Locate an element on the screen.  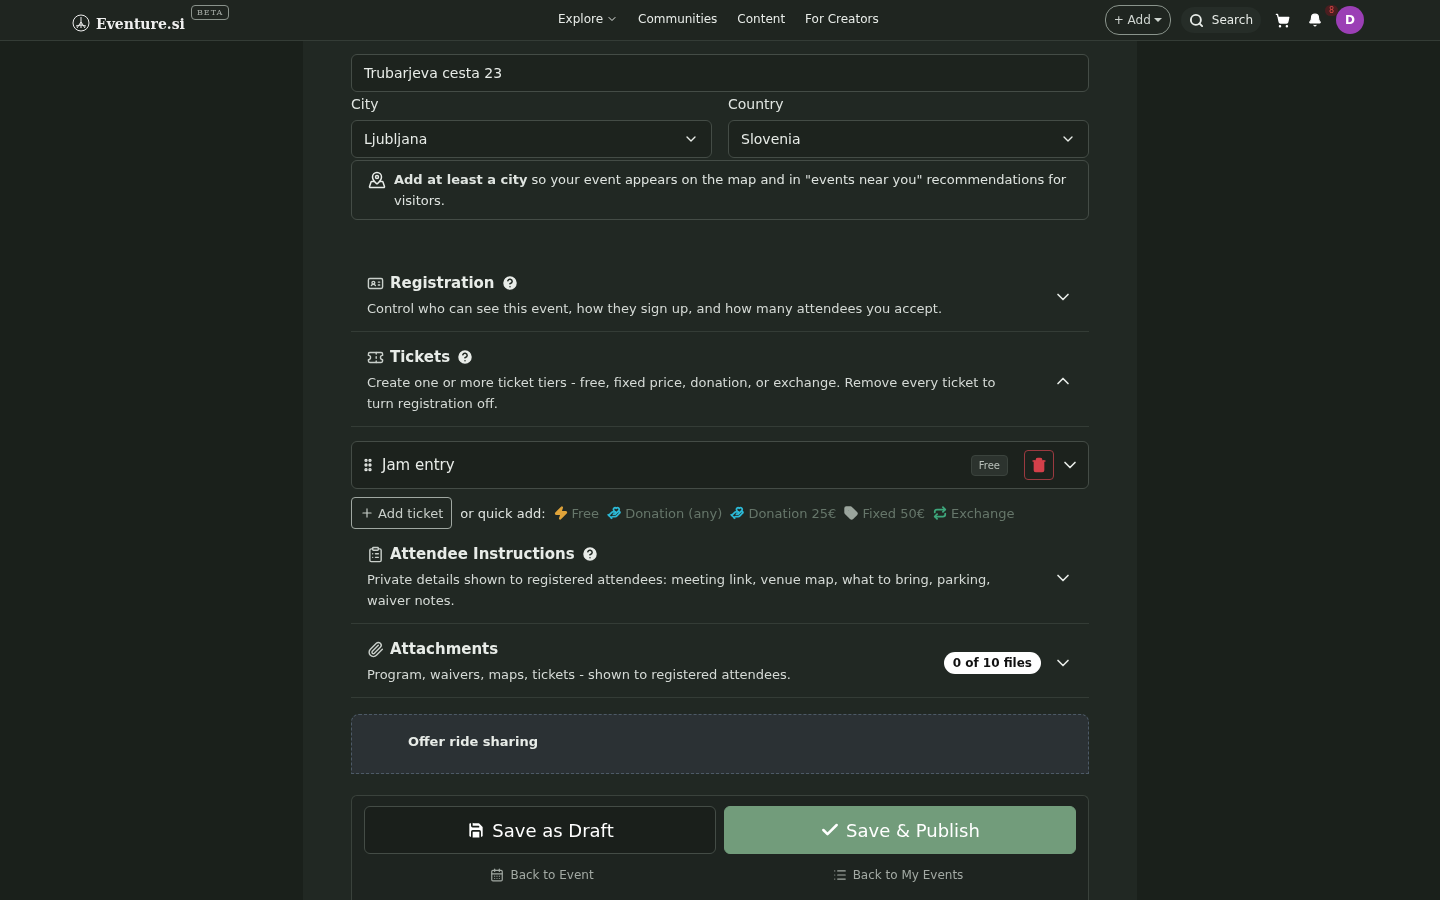
trash-icon is located at coordinates (1039, 465).